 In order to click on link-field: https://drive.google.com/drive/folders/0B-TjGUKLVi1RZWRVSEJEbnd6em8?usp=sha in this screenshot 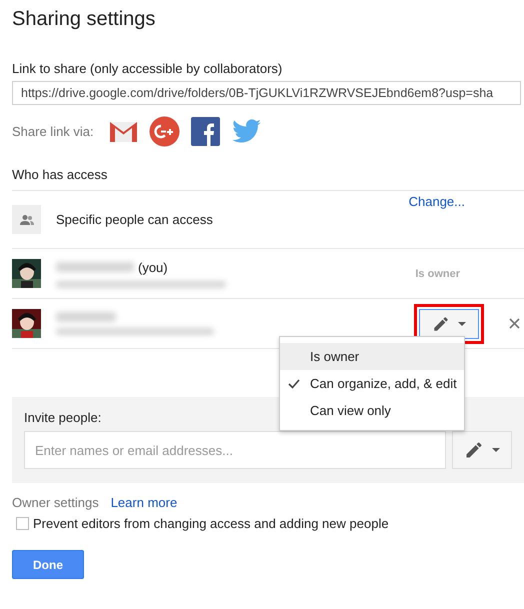, I will do `click(266, 93)`.